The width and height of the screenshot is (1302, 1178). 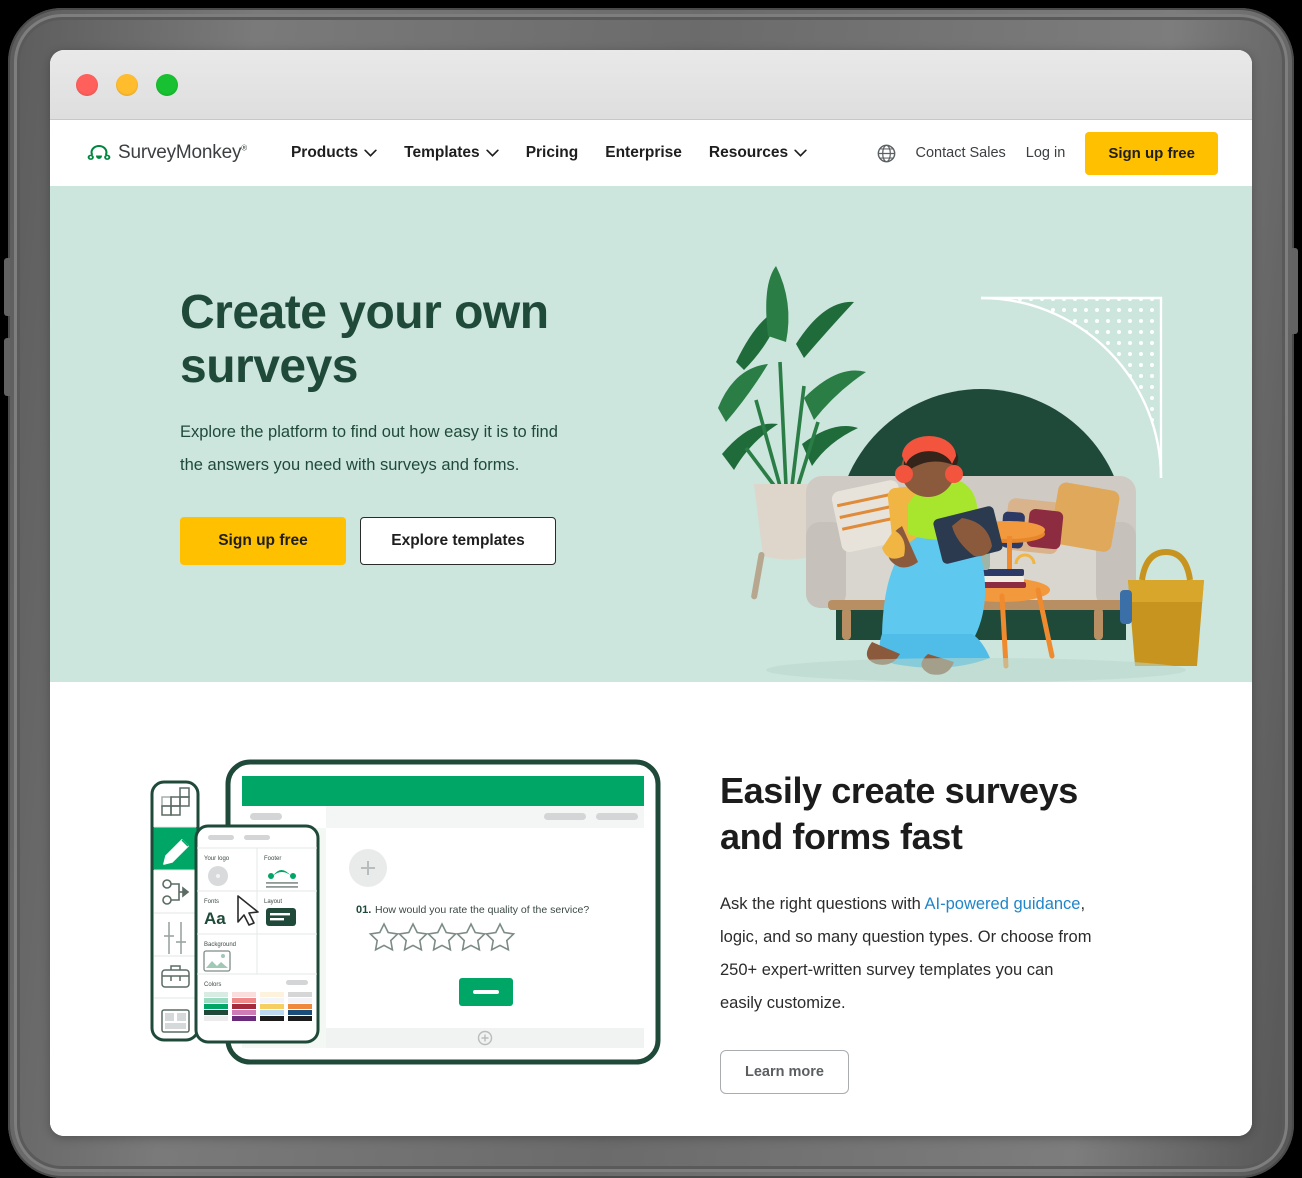 What do you see at coordinates (324, 152) in the screenshot?
I see `nav-label: Products` at bounding box center [324, 152].